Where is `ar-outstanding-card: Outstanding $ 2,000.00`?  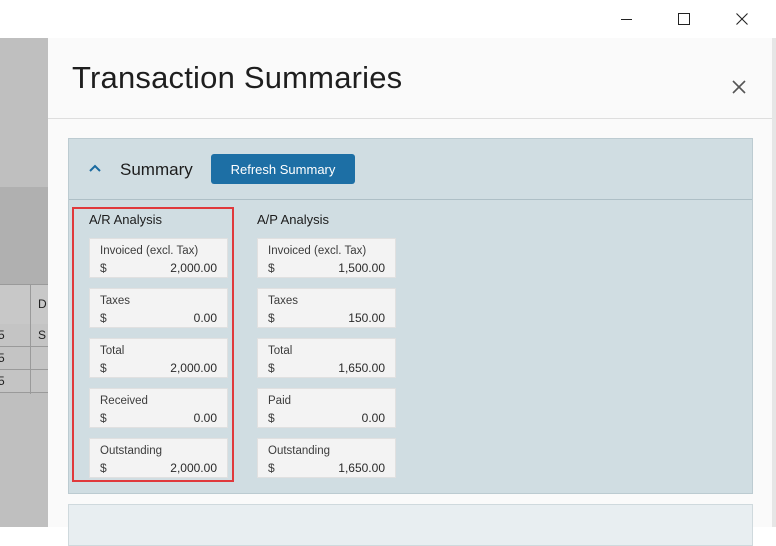
ar-outstanding-card: Outstanding $ 2,000.00 is located at coordinates (158, 458).